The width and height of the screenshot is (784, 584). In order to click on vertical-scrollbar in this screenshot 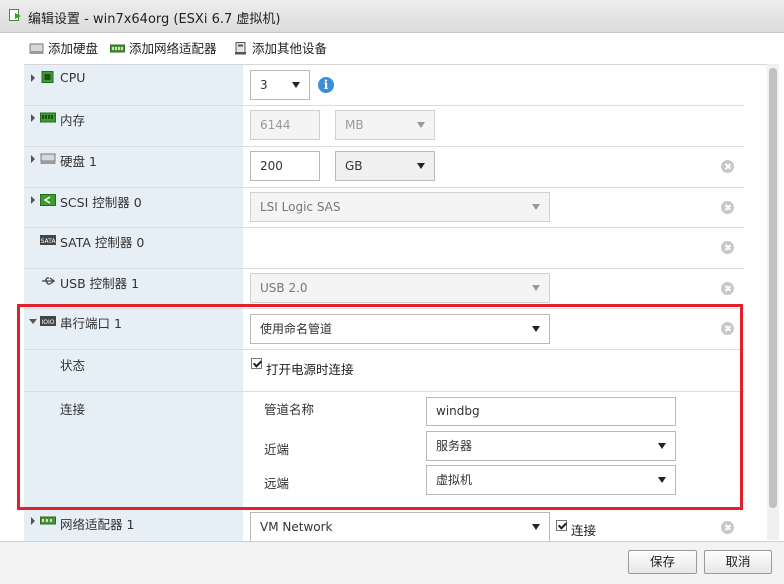, I will do `click(773, 302)`.